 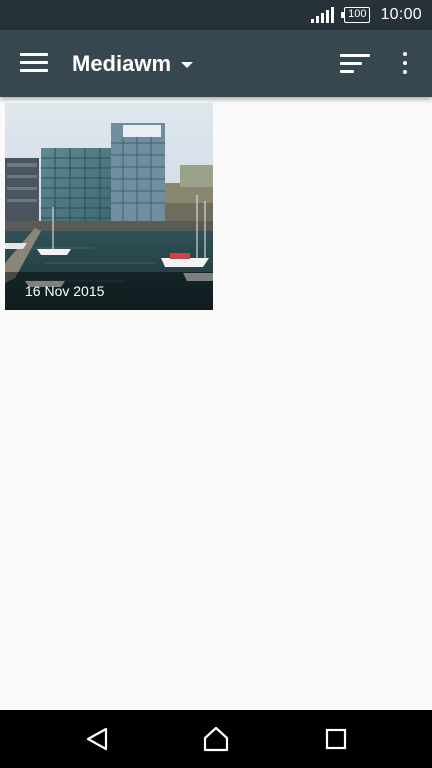 What do you see at coordinates (122, 63) in the screenshot?
I see `app-title: Mediawm` at bounding box center [122, 63].